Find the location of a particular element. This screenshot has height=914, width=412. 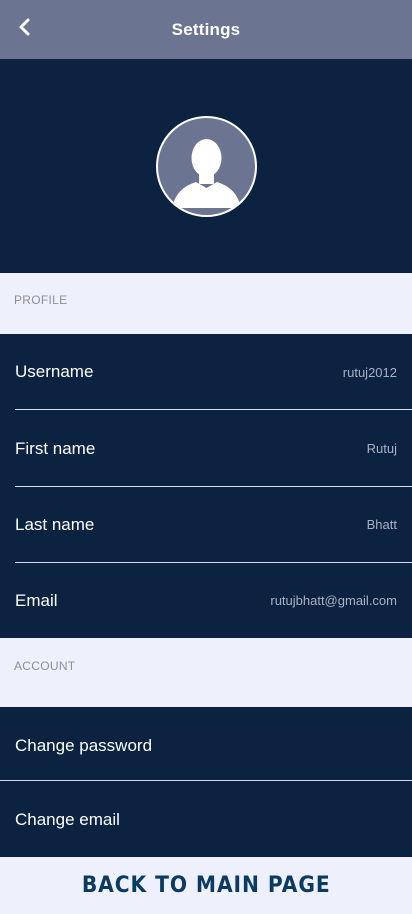

chevron-left-icon is located at coordinates (25, 29).